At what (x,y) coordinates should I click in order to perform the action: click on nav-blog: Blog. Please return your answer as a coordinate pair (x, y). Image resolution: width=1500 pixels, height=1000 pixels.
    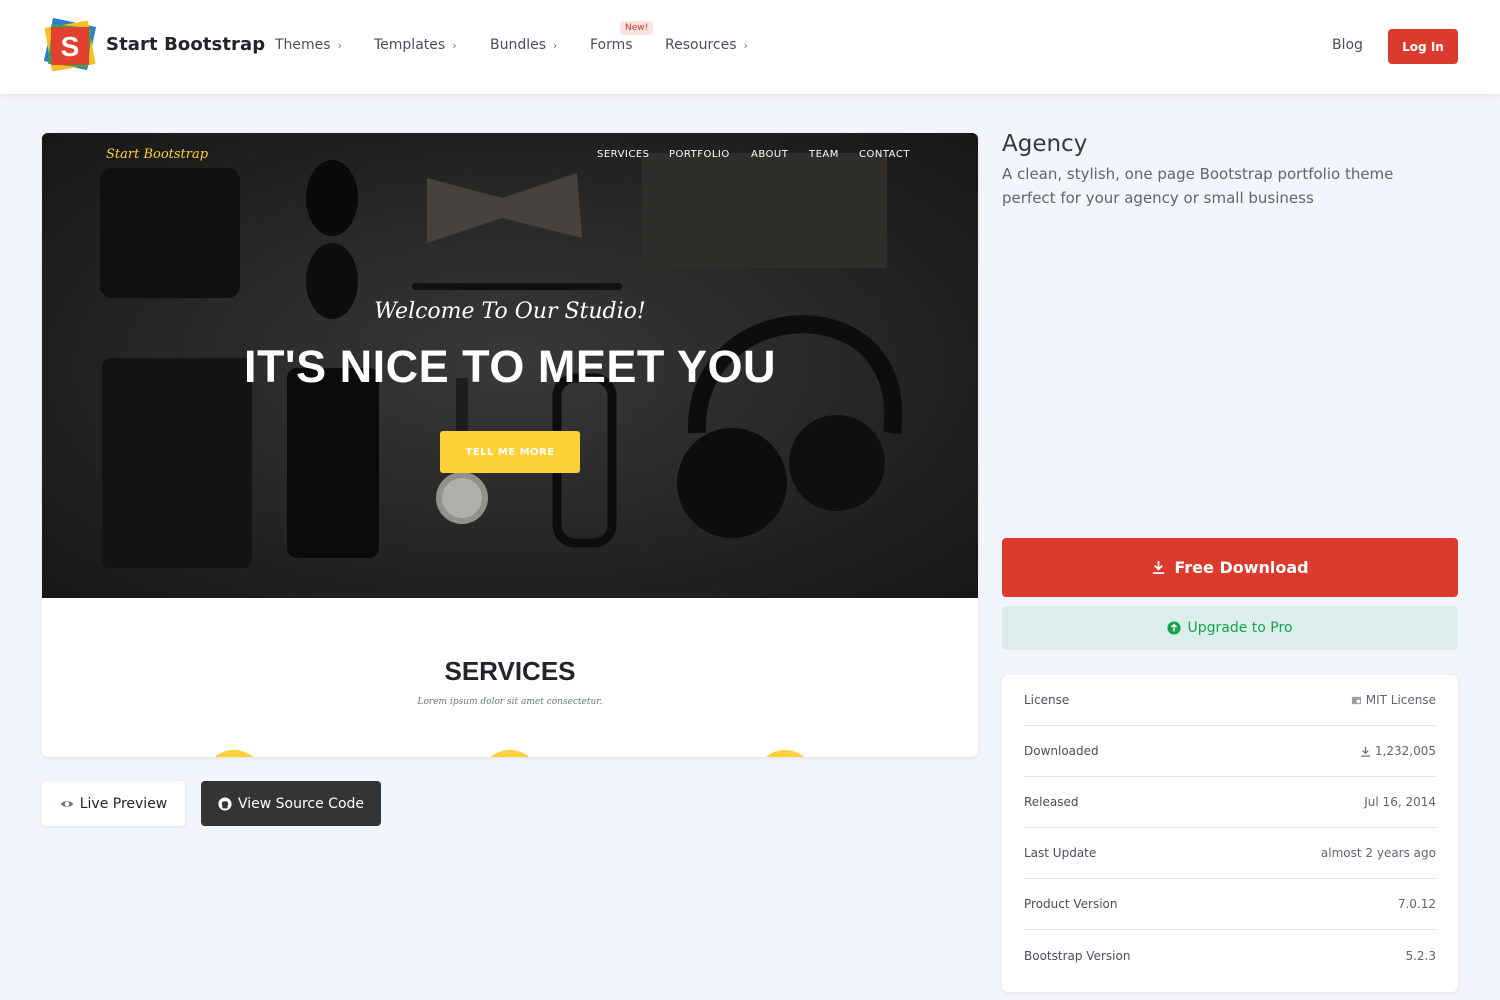
    Looking at the image, I should click on (1347, 45).